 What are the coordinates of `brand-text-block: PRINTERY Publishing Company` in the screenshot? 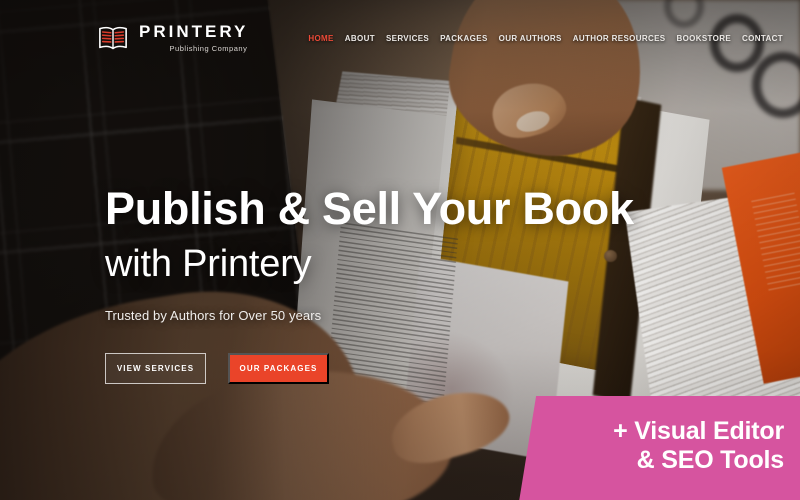 It's located at (193, 38).